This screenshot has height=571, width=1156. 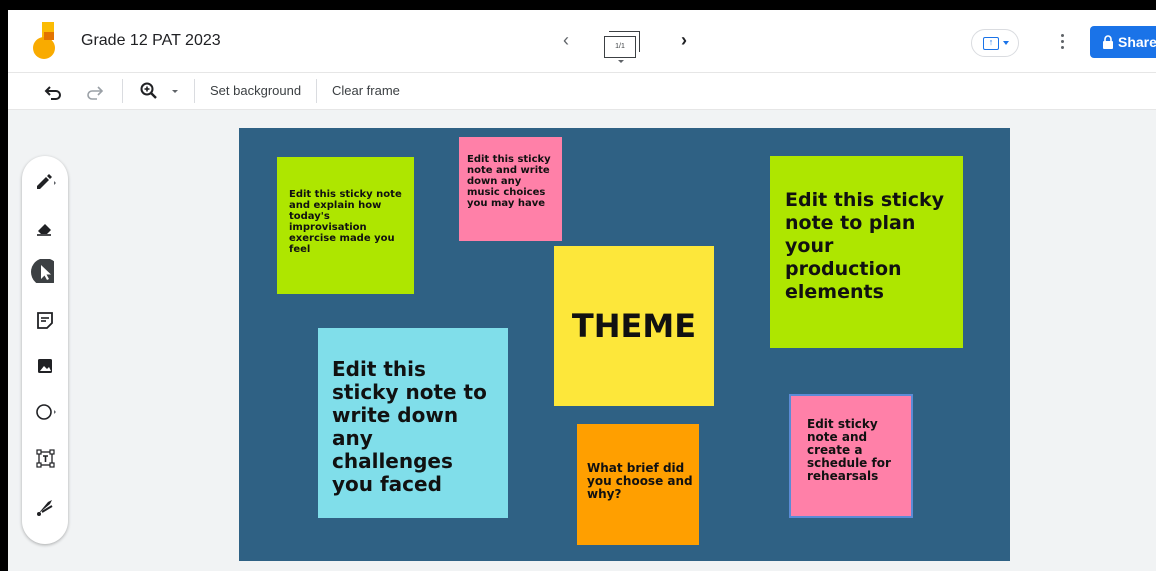 I want to click on jamboard-logo-icon, so click(x=44, y=42).